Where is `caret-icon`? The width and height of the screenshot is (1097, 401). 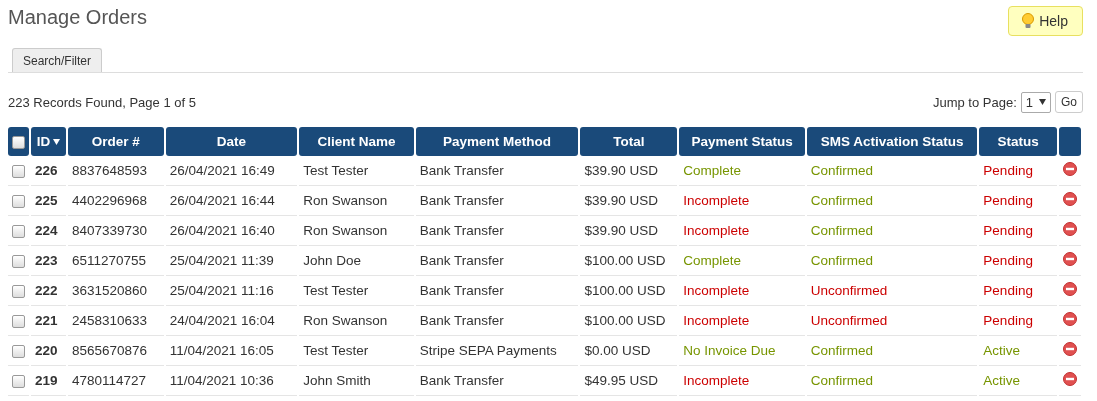
caret-icon is located at coordinates (1042, 102).